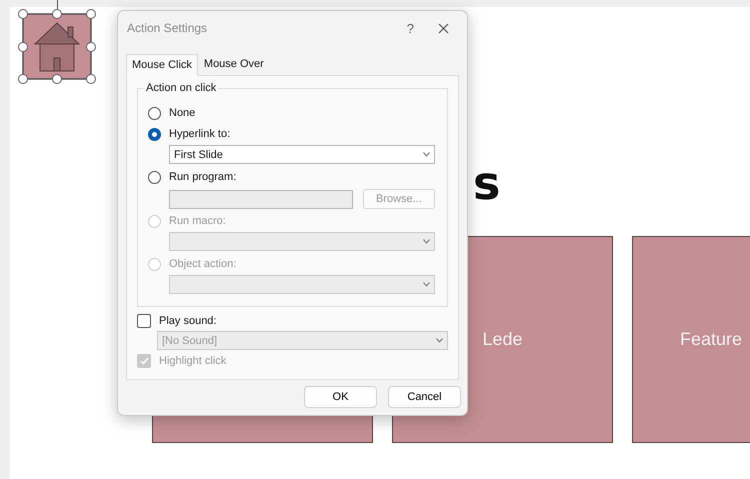 The width and height of the screenshot is (750, 479). What do you see at coordinates (502, 339) in the screenshot?
I see `box-label: Lede` at bounding box center [502, 339].